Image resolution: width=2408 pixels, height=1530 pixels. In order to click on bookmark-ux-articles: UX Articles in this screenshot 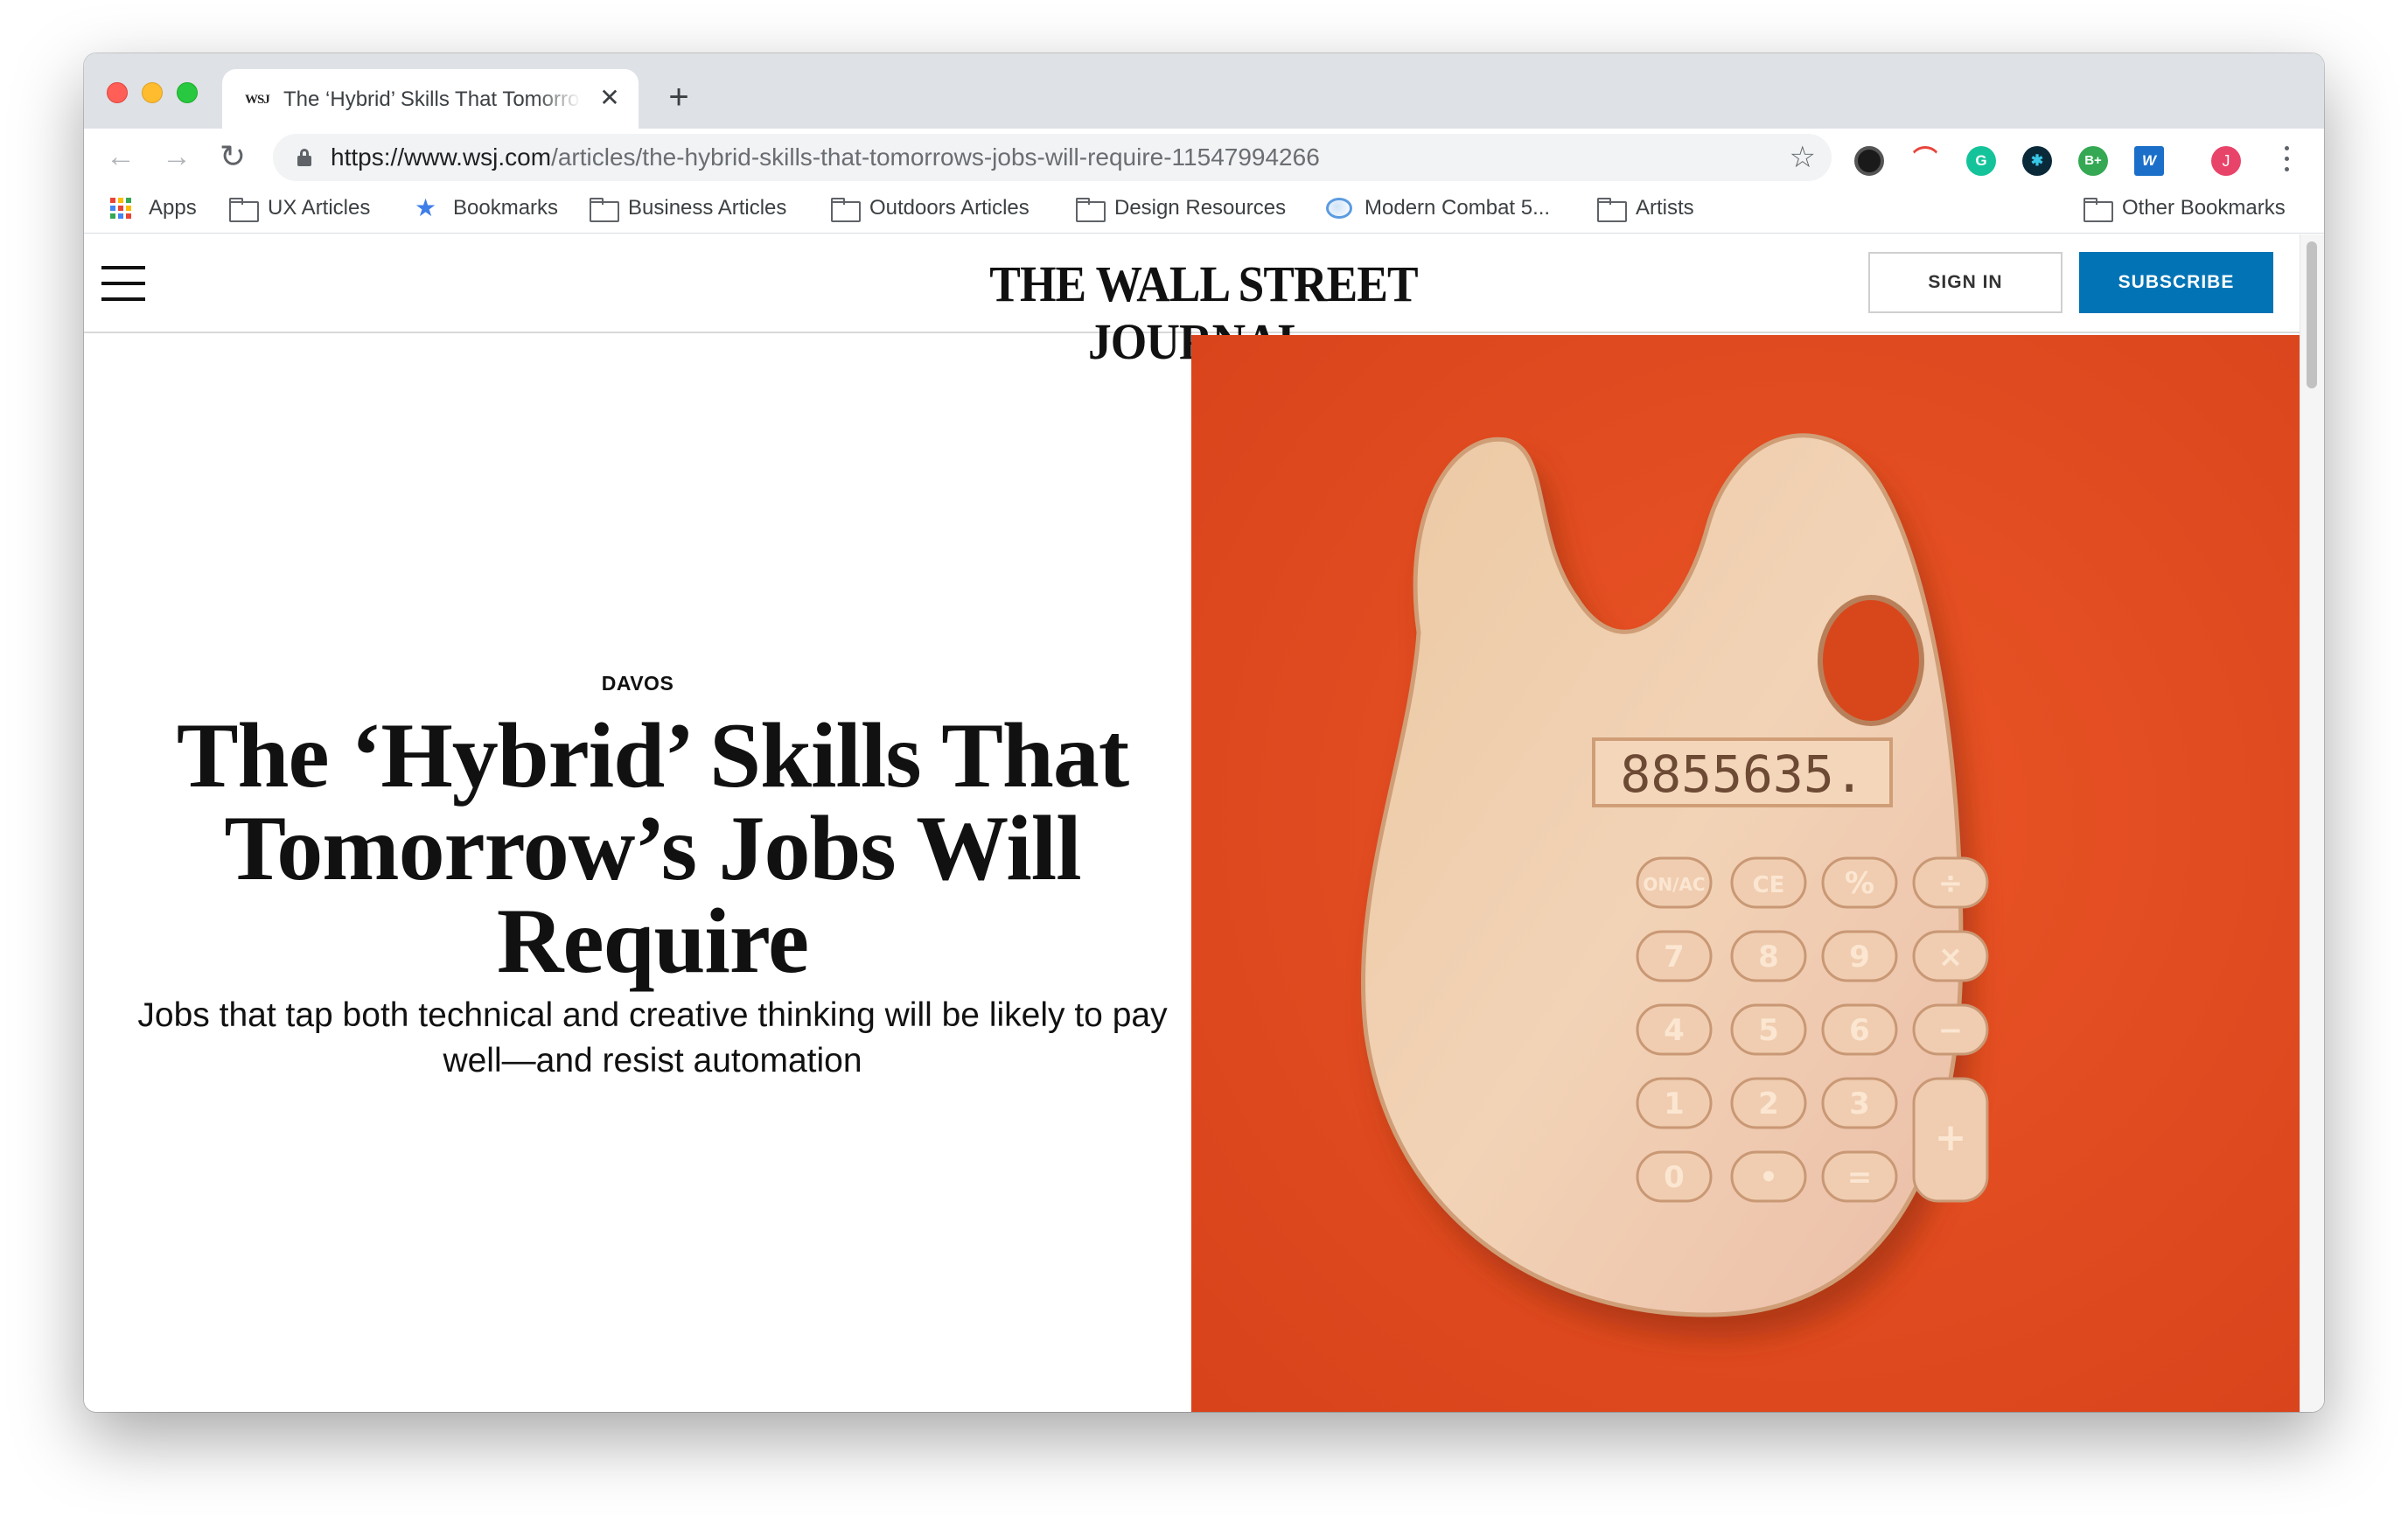, I will do `click(299, 208)`.